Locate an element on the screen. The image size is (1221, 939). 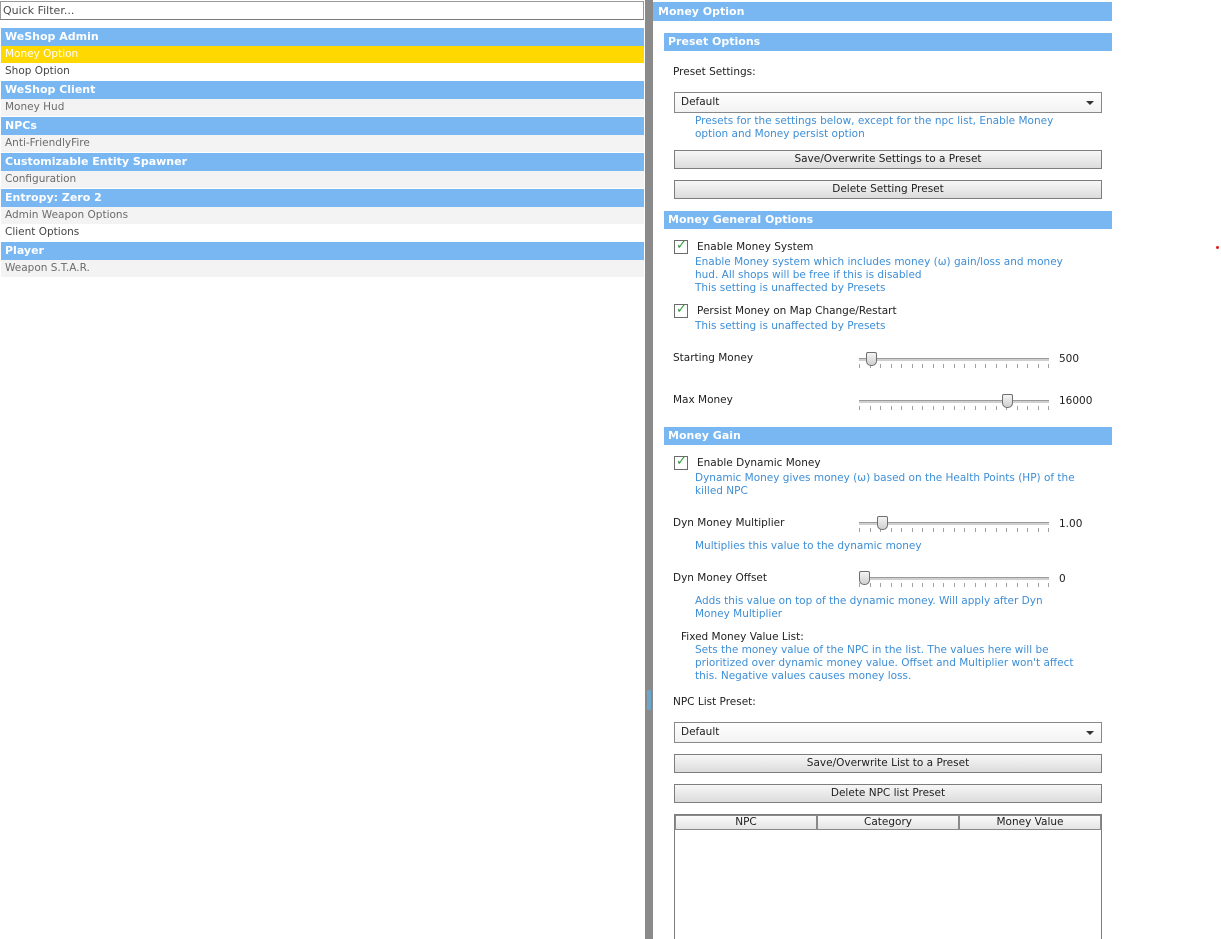
category-header-weshop-client: WeShop Client is located at coordinates (322, 90).